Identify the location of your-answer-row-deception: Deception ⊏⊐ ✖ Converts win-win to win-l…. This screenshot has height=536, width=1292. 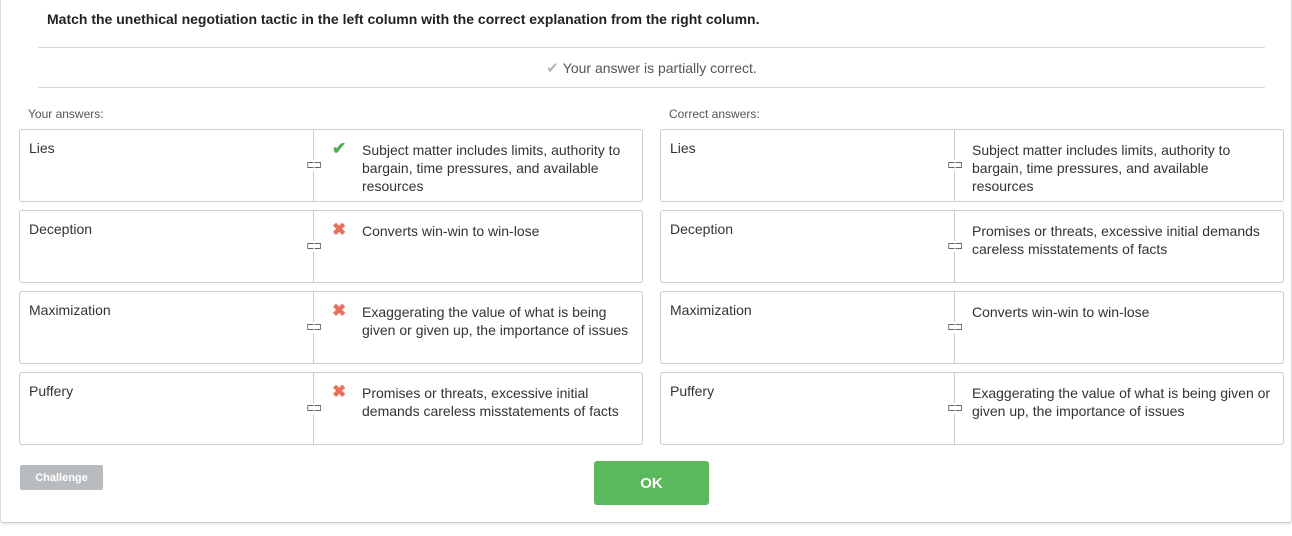
(331, 246).